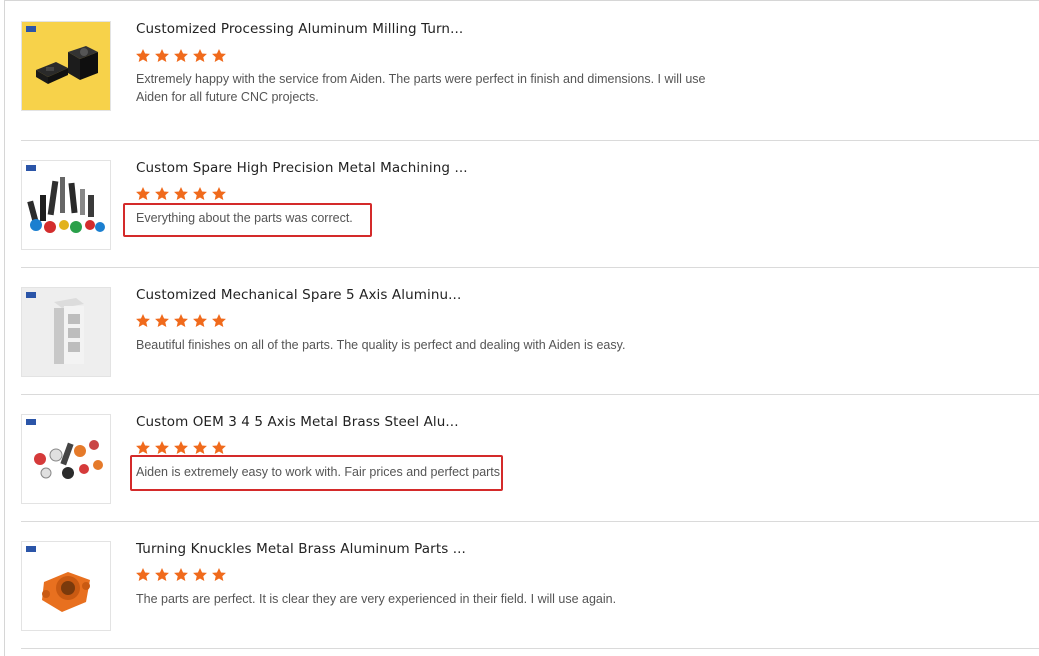 The height and width of the screenshot is (656, 1039). I want to click on machined-parts-image, so click(66, 205).